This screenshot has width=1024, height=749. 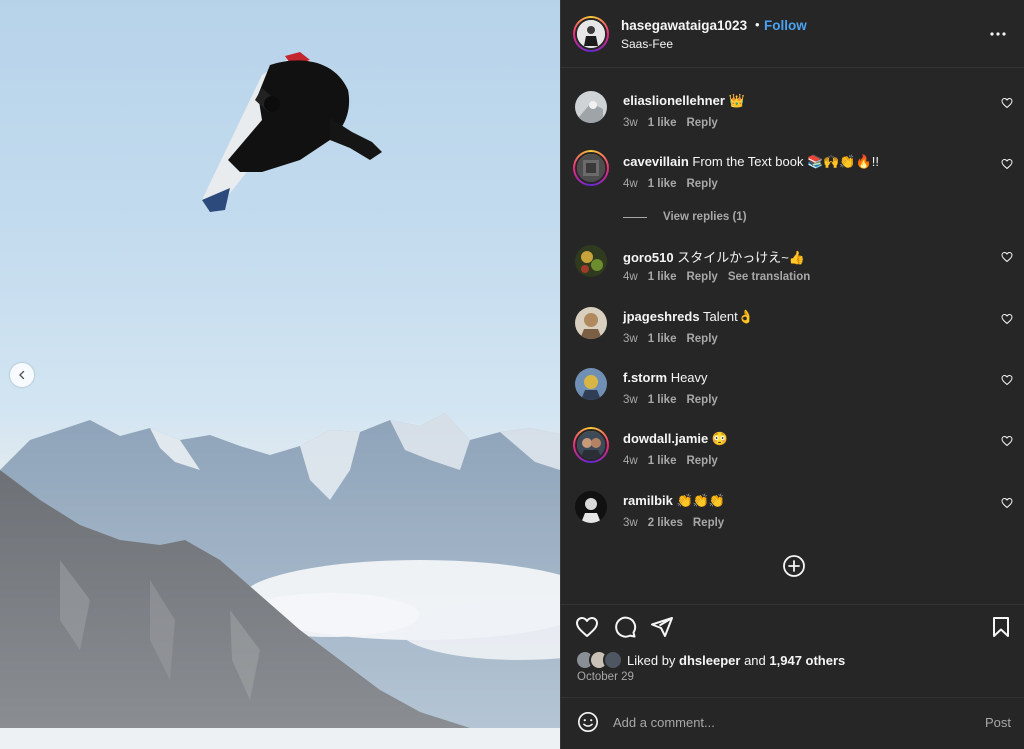 What do you see at coordinates (587, 627) in the screenshot?
I see `like-heart-icon` at bounding box center [587, 627].